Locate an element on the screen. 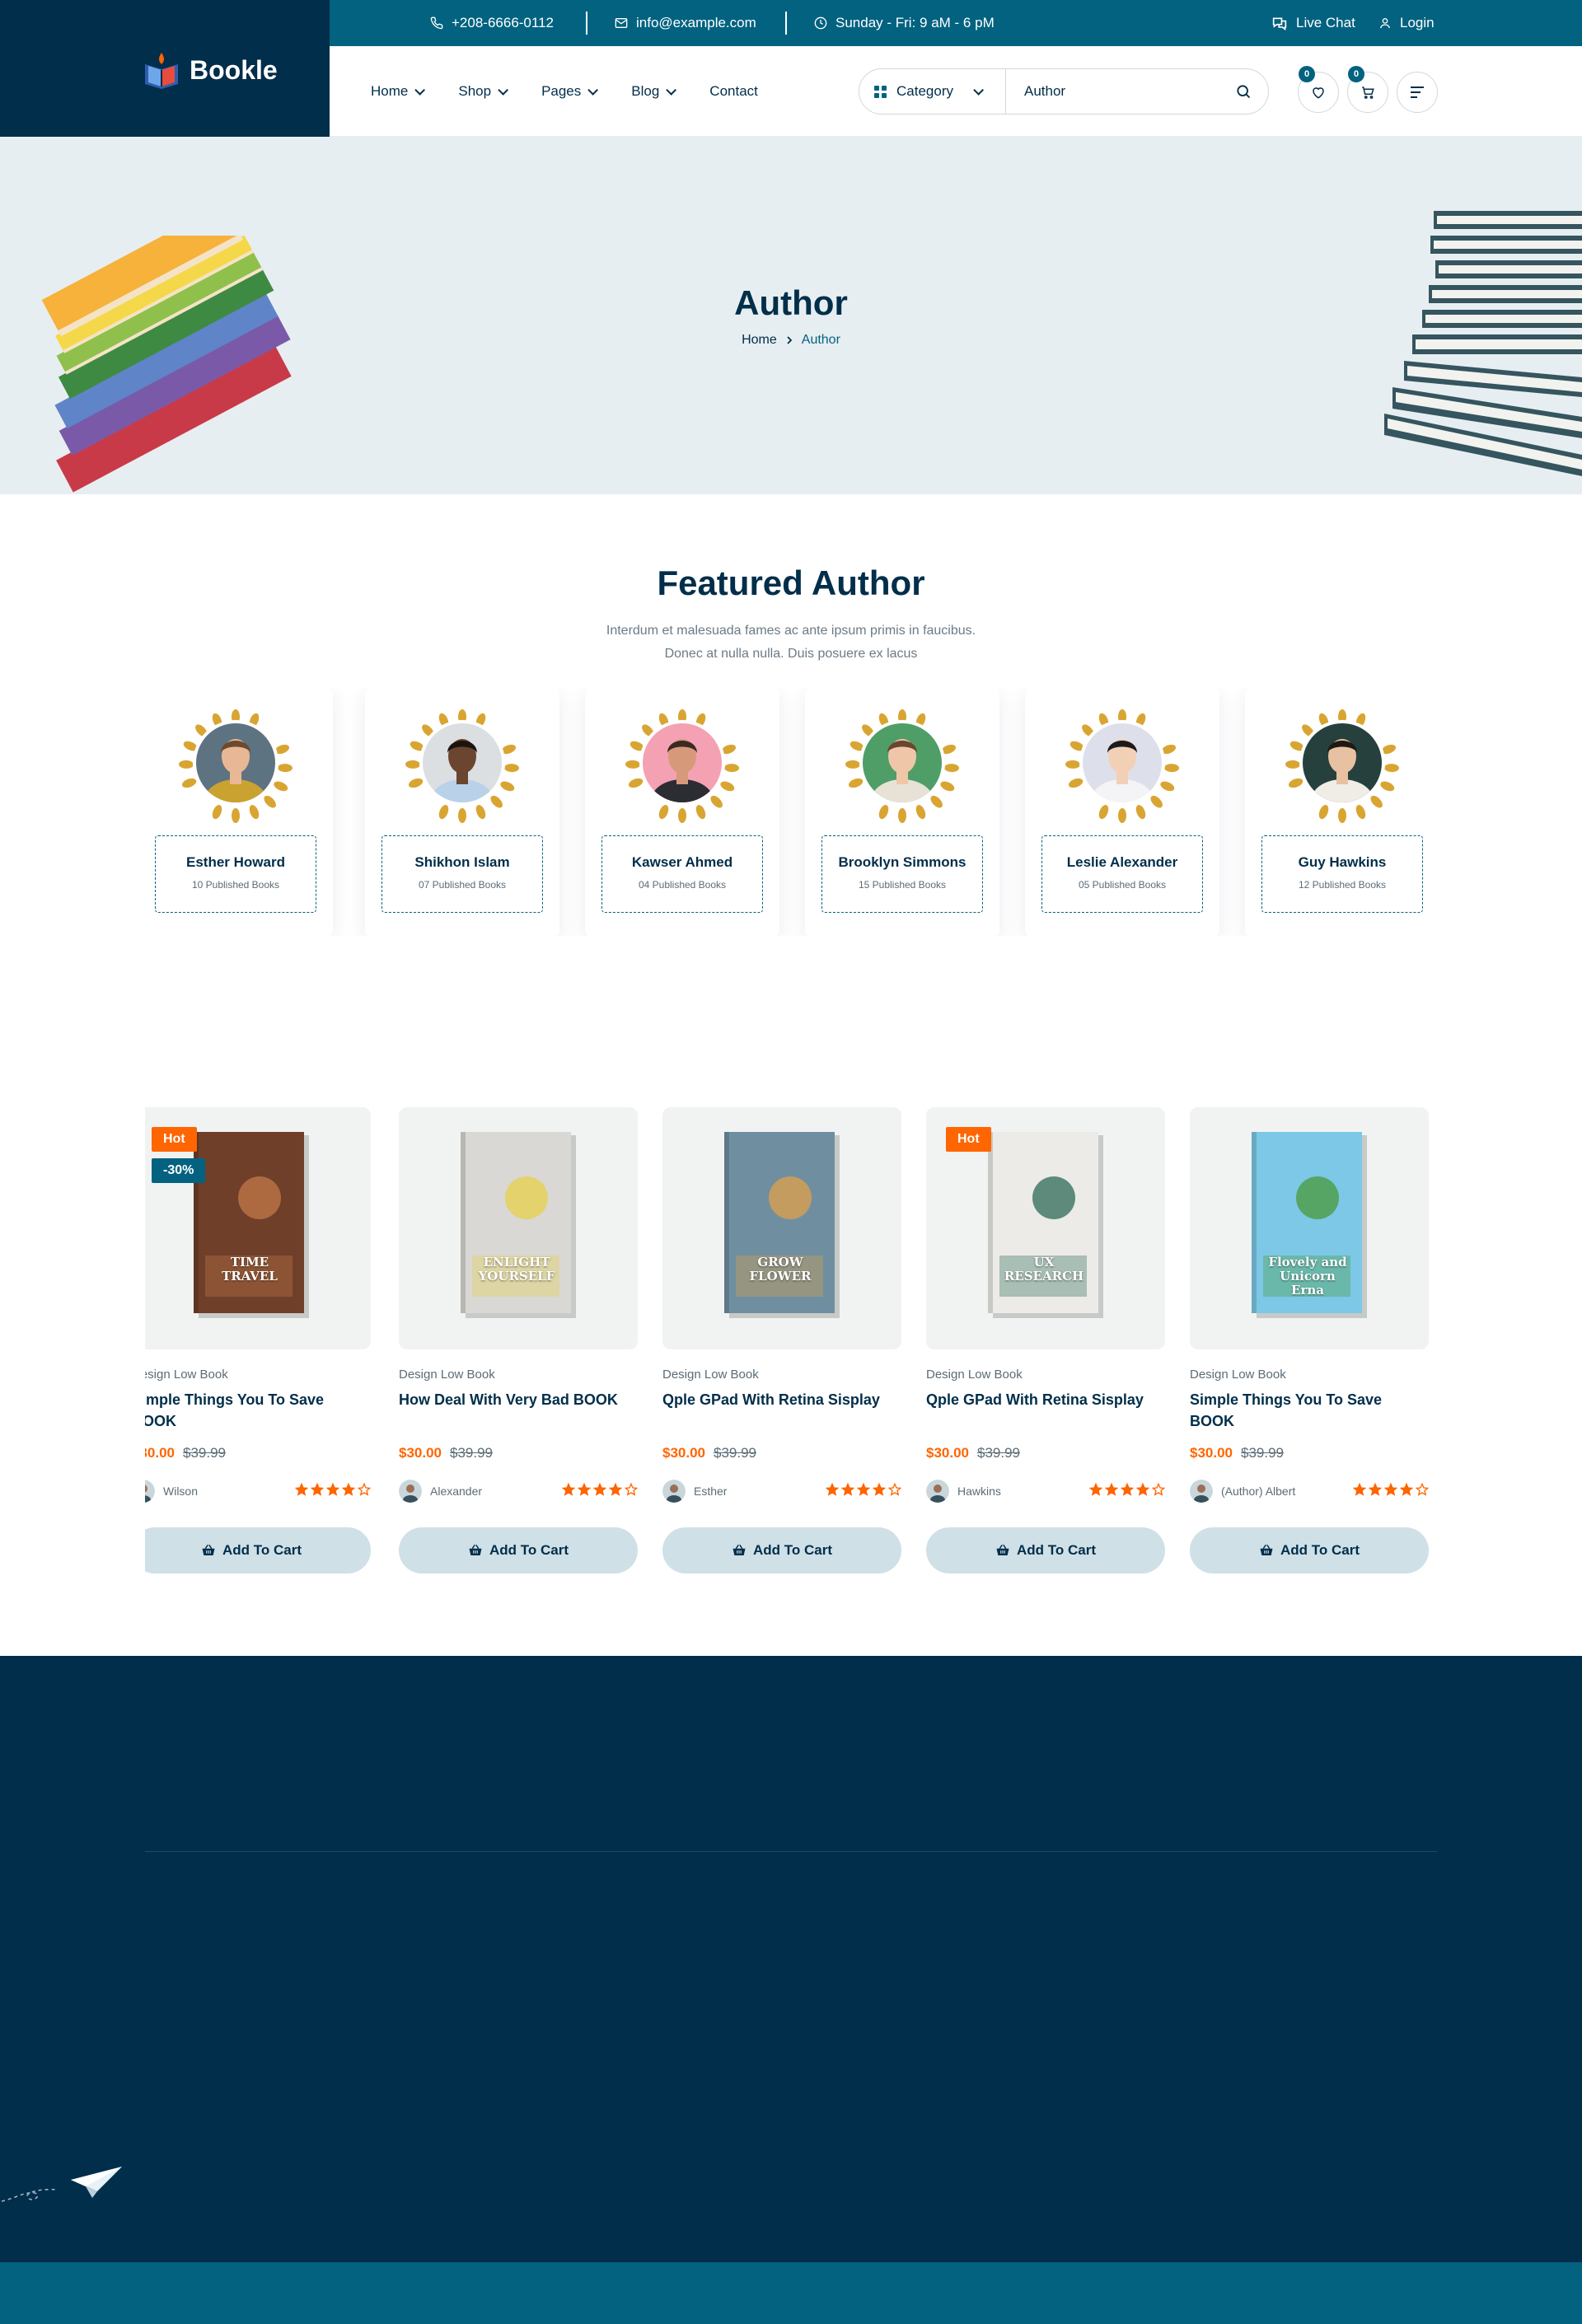  star-empty-icon is located at coordinates (364, 1489).